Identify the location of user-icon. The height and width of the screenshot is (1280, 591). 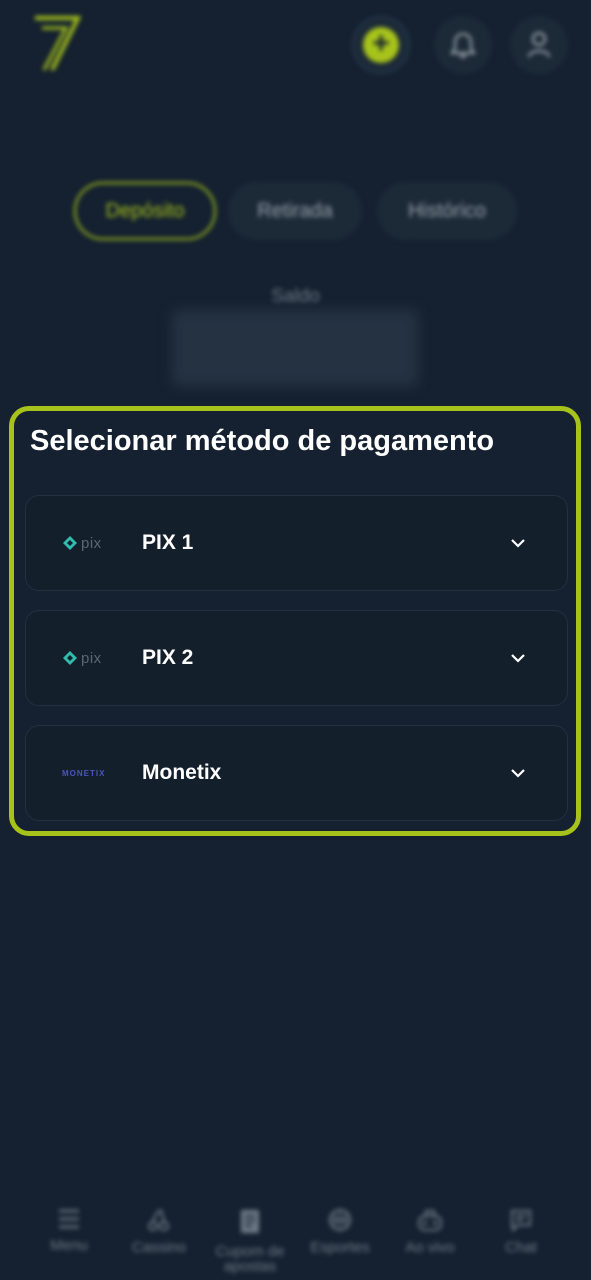
(539, 45).